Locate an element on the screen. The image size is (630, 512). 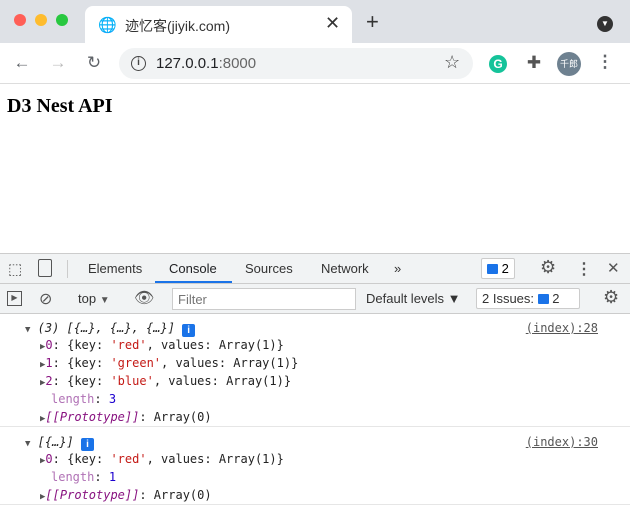
length-property: length: 3 is located at coordinates (84, 399).